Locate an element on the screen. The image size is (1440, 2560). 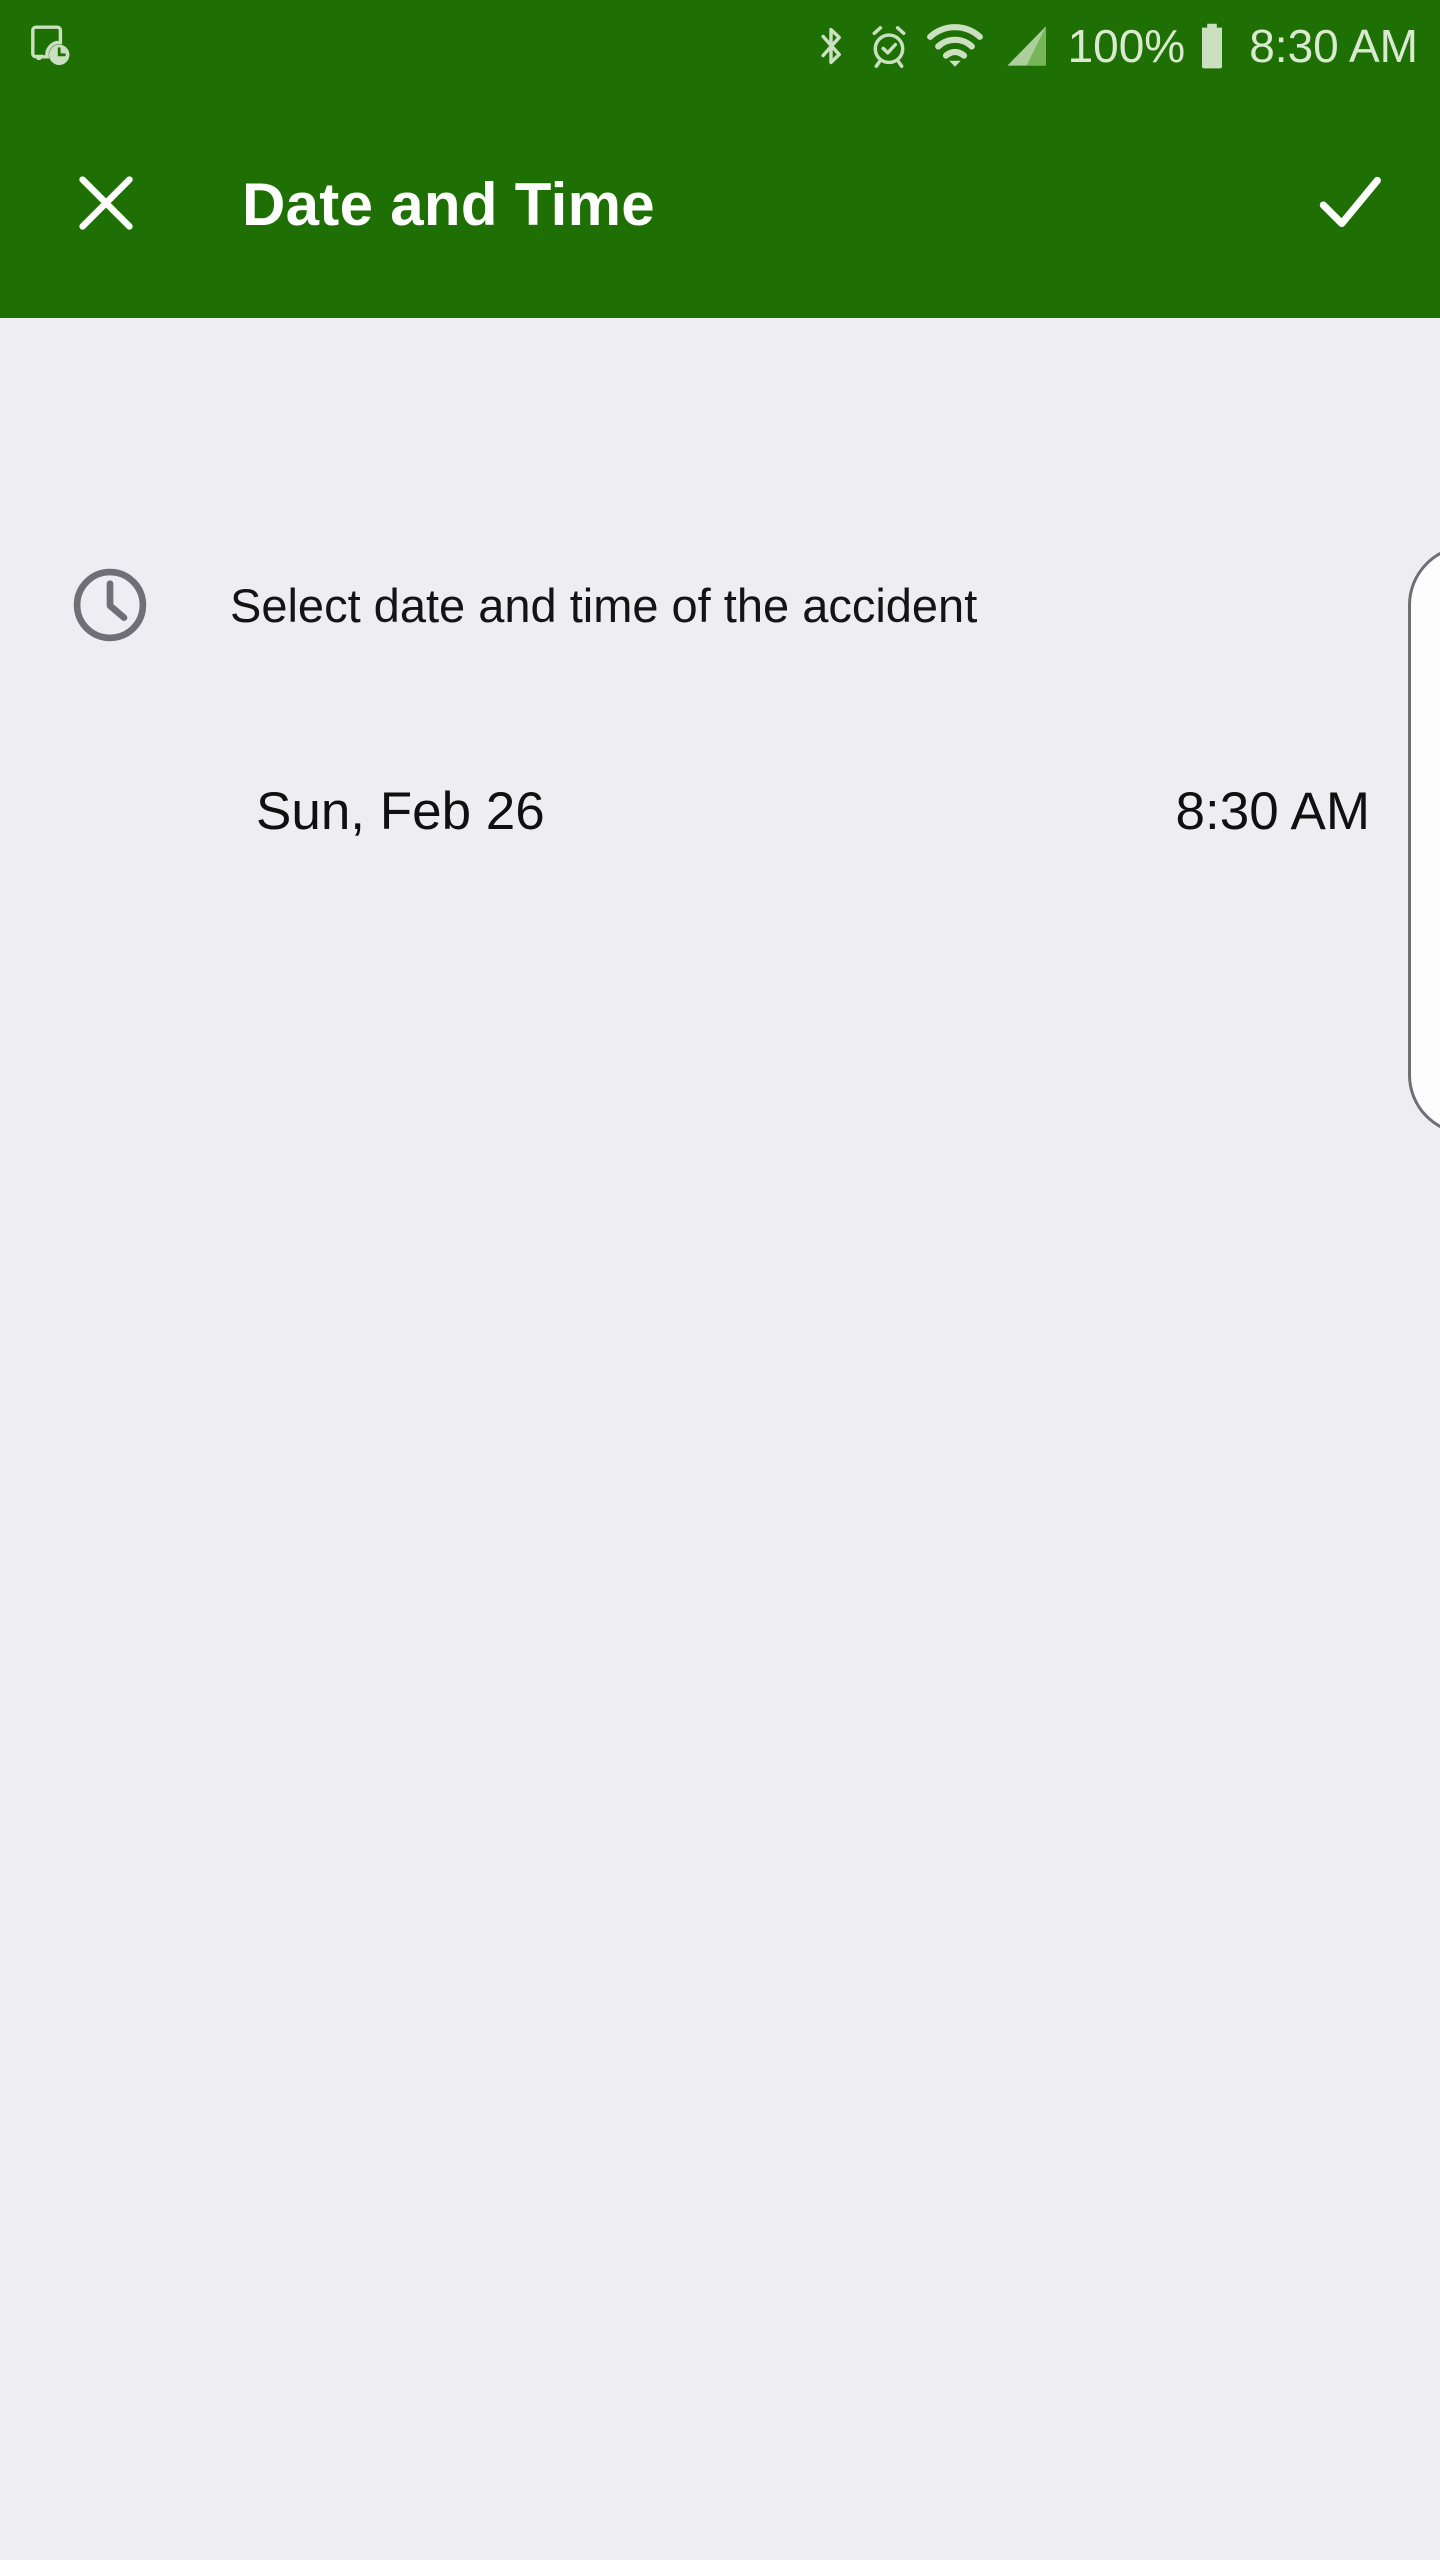
page-title: Date and Time is located at coordinates (448, 204).